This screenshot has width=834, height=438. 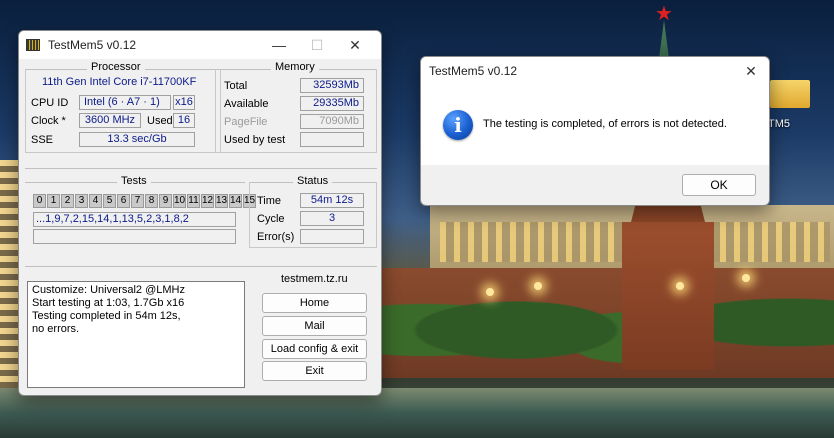 What do you see at coordinates (279, 45) in the screenshot?
I see `minimize-button: —` at bounding box center [279, 45].